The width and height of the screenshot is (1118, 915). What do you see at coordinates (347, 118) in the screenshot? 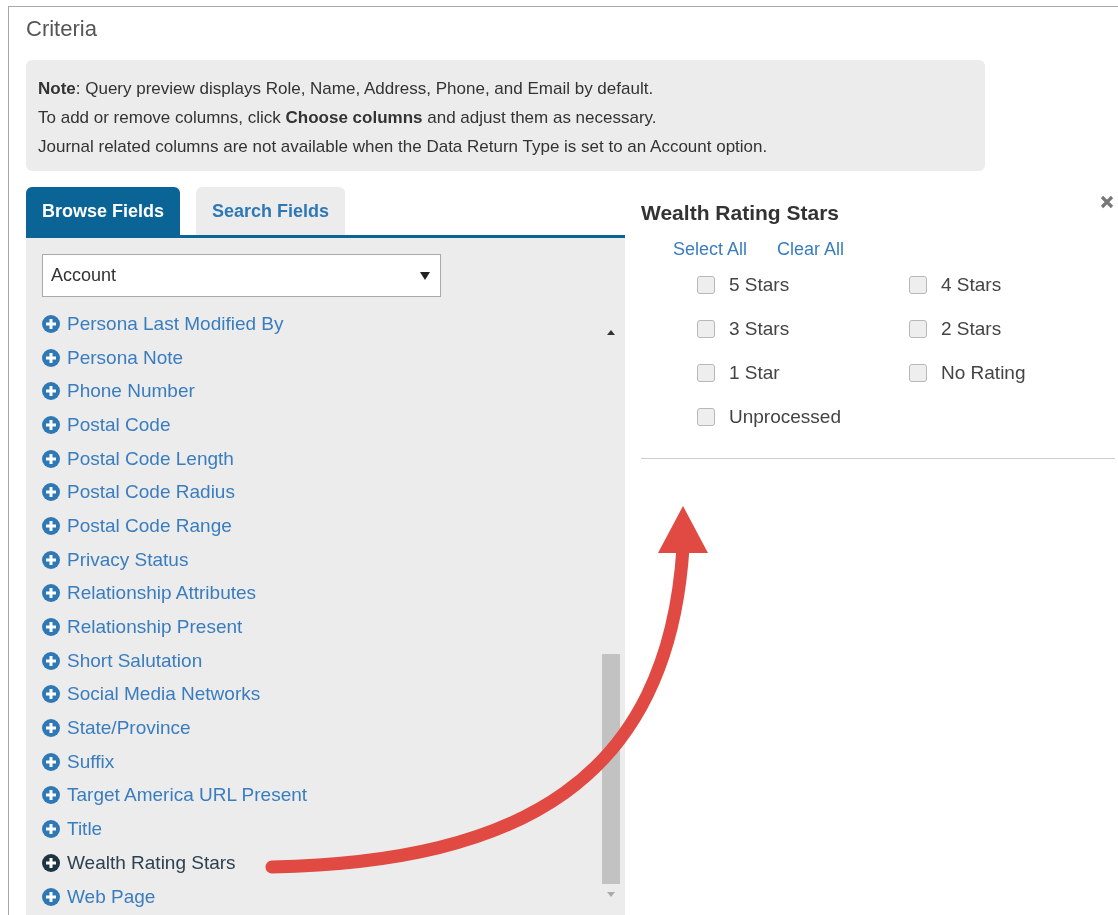
I see `note-text: To add or remove columns, click Choose columns and adjust them as necessary.` at bounding box center [347, 118].